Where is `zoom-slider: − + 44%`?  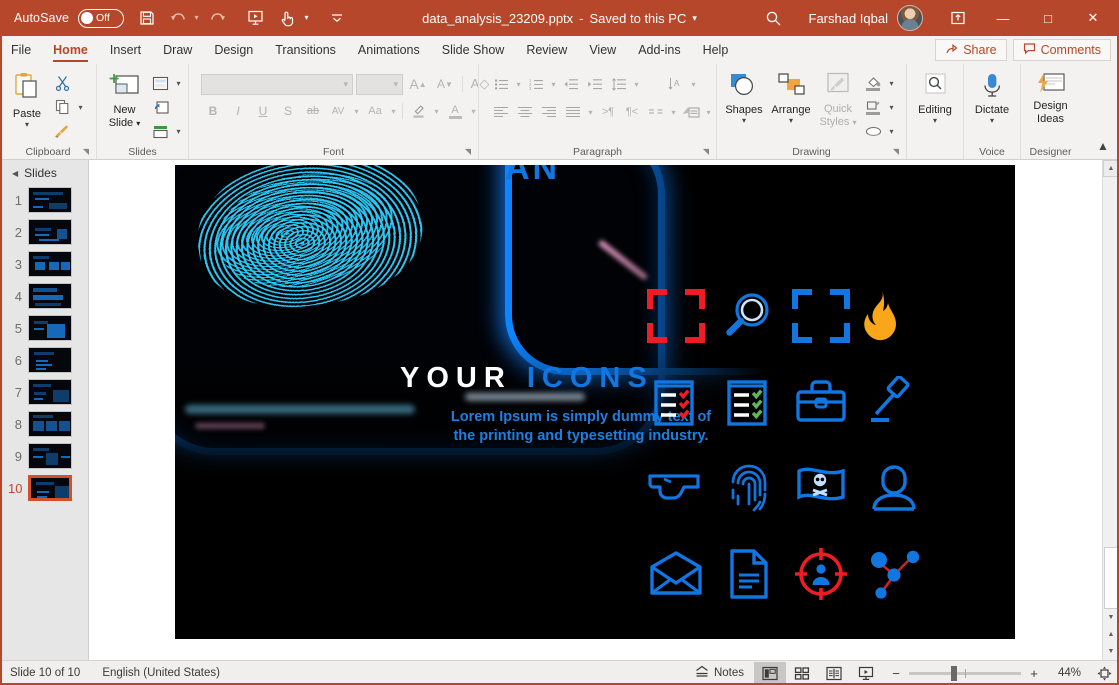
zoom-slider: − + 44% is located at coordinates (985, 673).